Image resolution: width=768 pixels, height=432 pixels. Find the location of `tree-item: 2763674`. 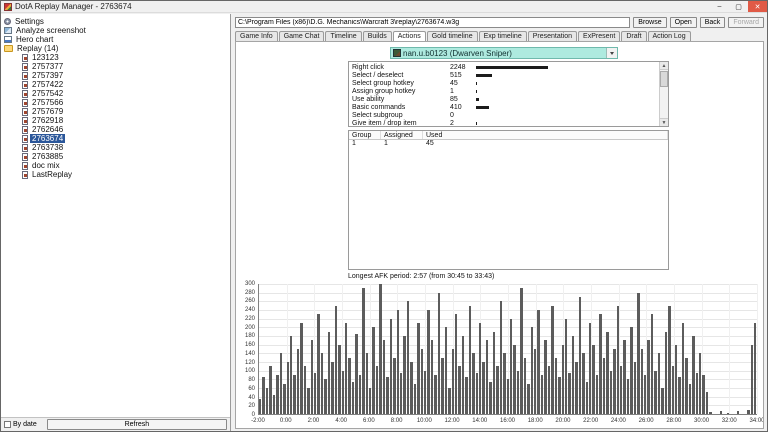

tree-item: 2763674 is located at coordinates (116, 138).